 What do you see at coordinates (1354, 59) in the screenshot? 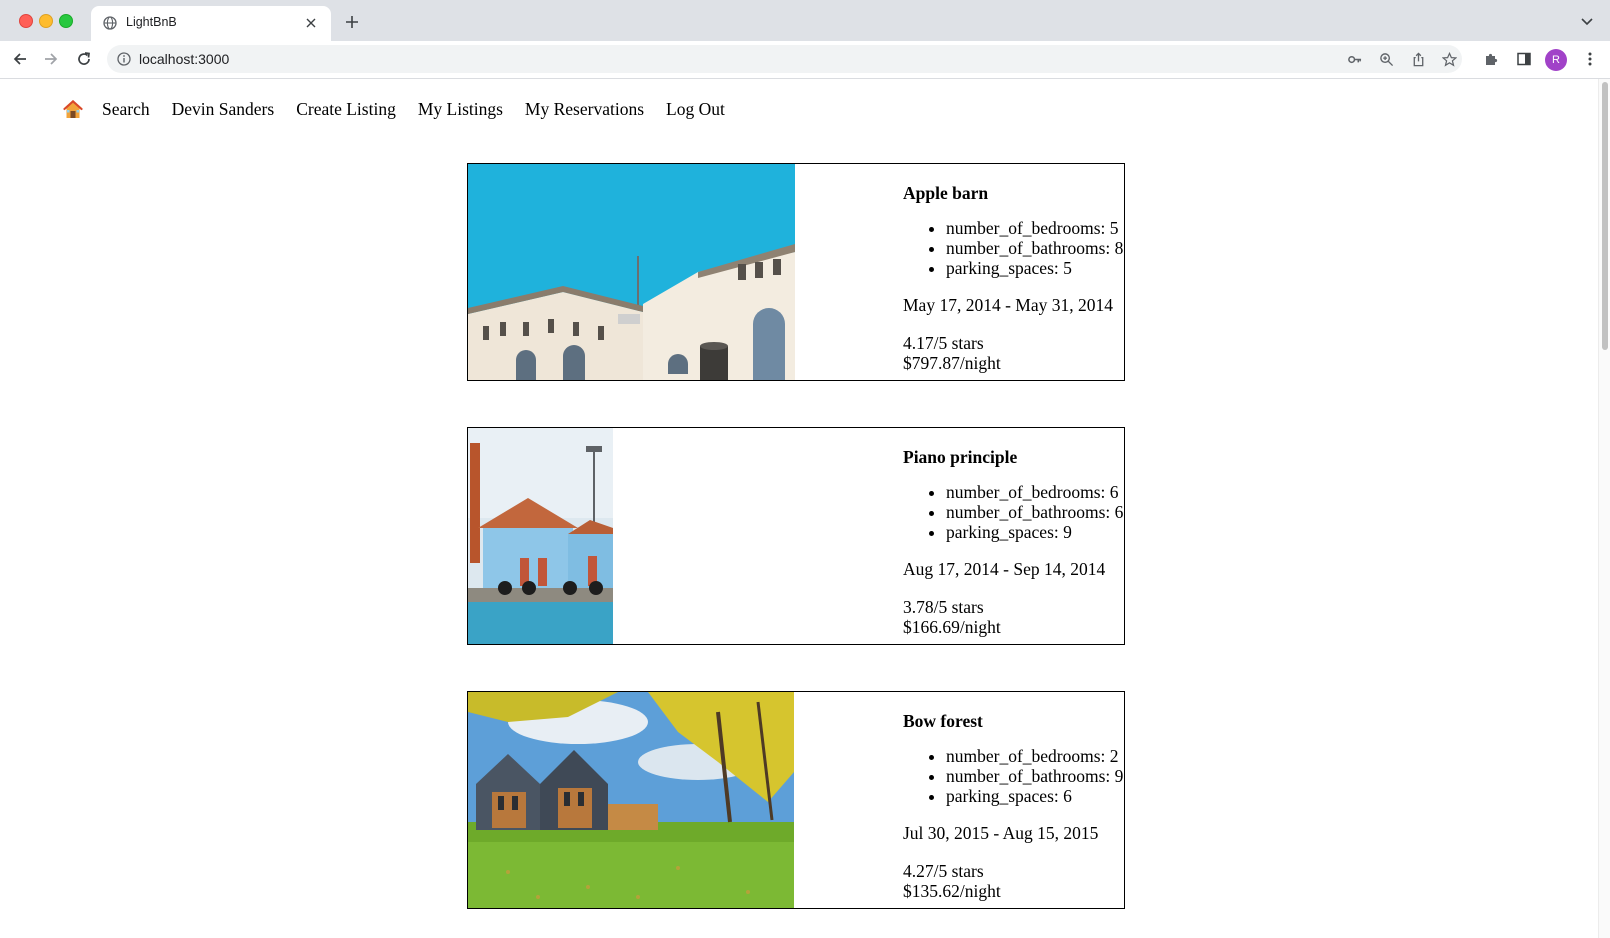
I see `key-icon` at bounding box center [1354, 59].